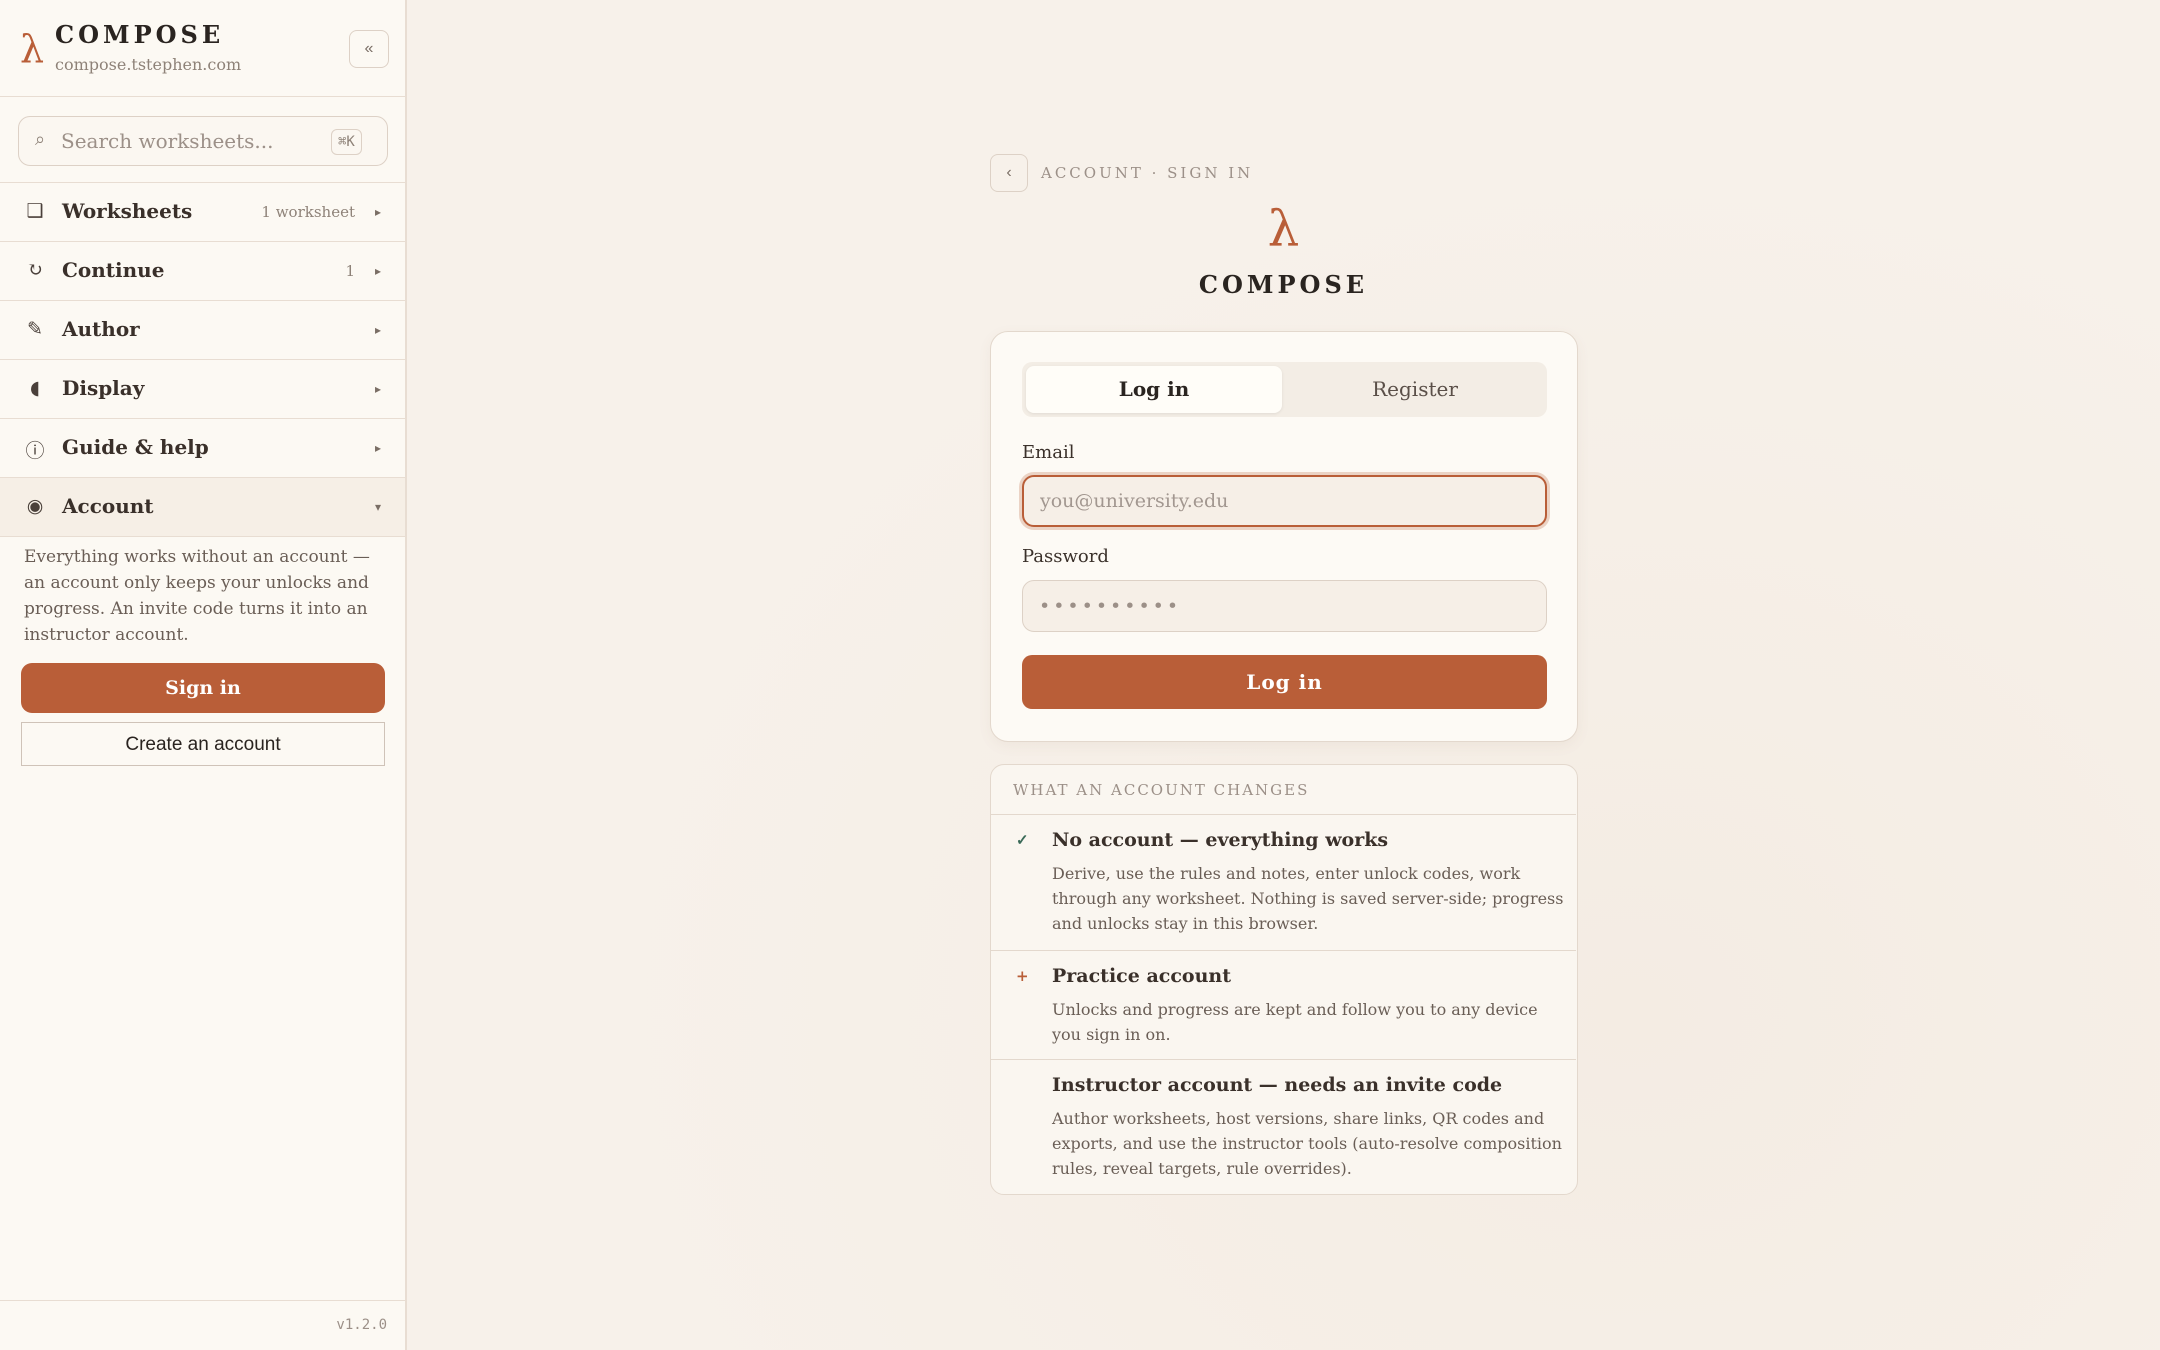 The height and width of the screenshot is (1350, 2160). What do you see at coordinates (350, 271) in the screenshot?
I see `sidebar-item-count: 1` at bounding box center [350, 271].